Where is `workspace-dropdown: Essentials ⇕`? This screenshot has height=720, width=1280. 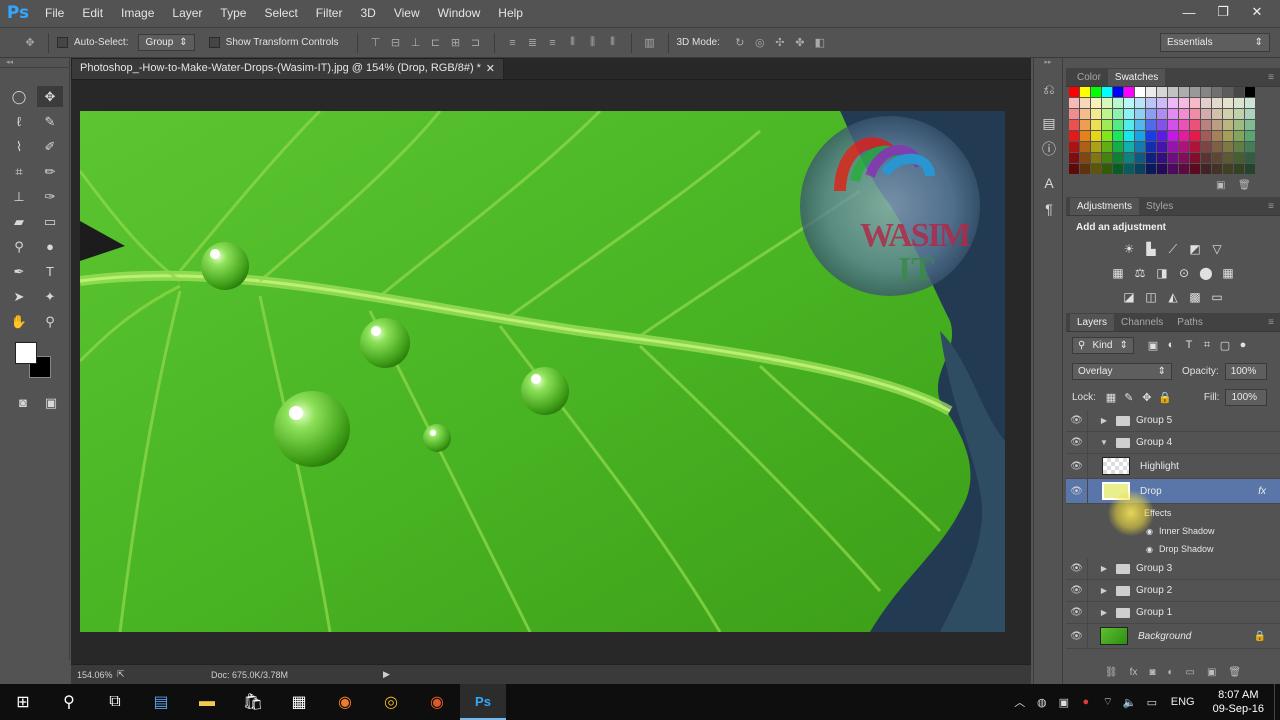
workspace-dropdown: Essentials ⇕ is located at coordinates (1215, 42).